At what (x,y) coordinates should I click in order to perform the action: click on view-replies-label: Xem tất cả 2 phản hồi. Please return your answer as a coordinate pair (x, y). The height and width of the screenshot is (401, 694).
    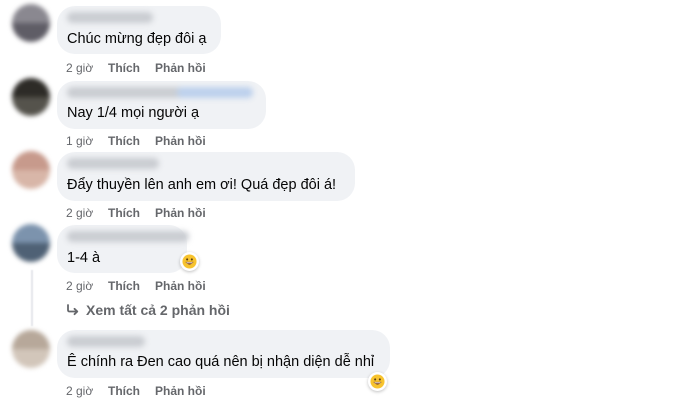
    Looking at the image, I should click on (158, 310).